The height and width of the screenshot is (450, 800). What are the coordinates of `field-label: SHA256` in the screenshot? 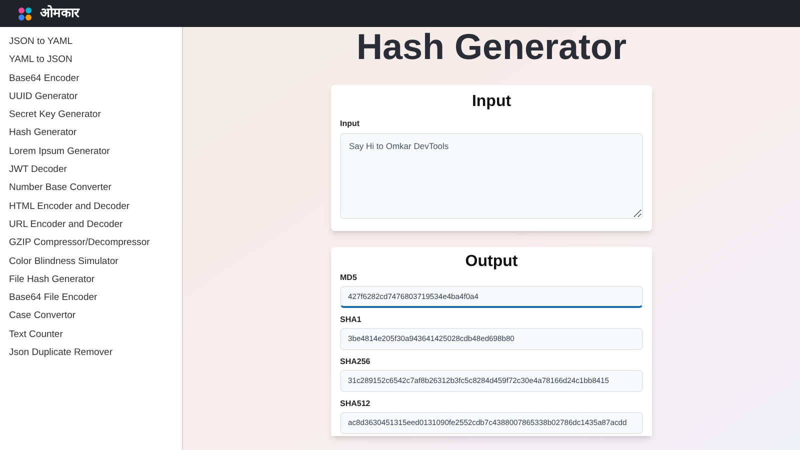 It's located at (356, 362).